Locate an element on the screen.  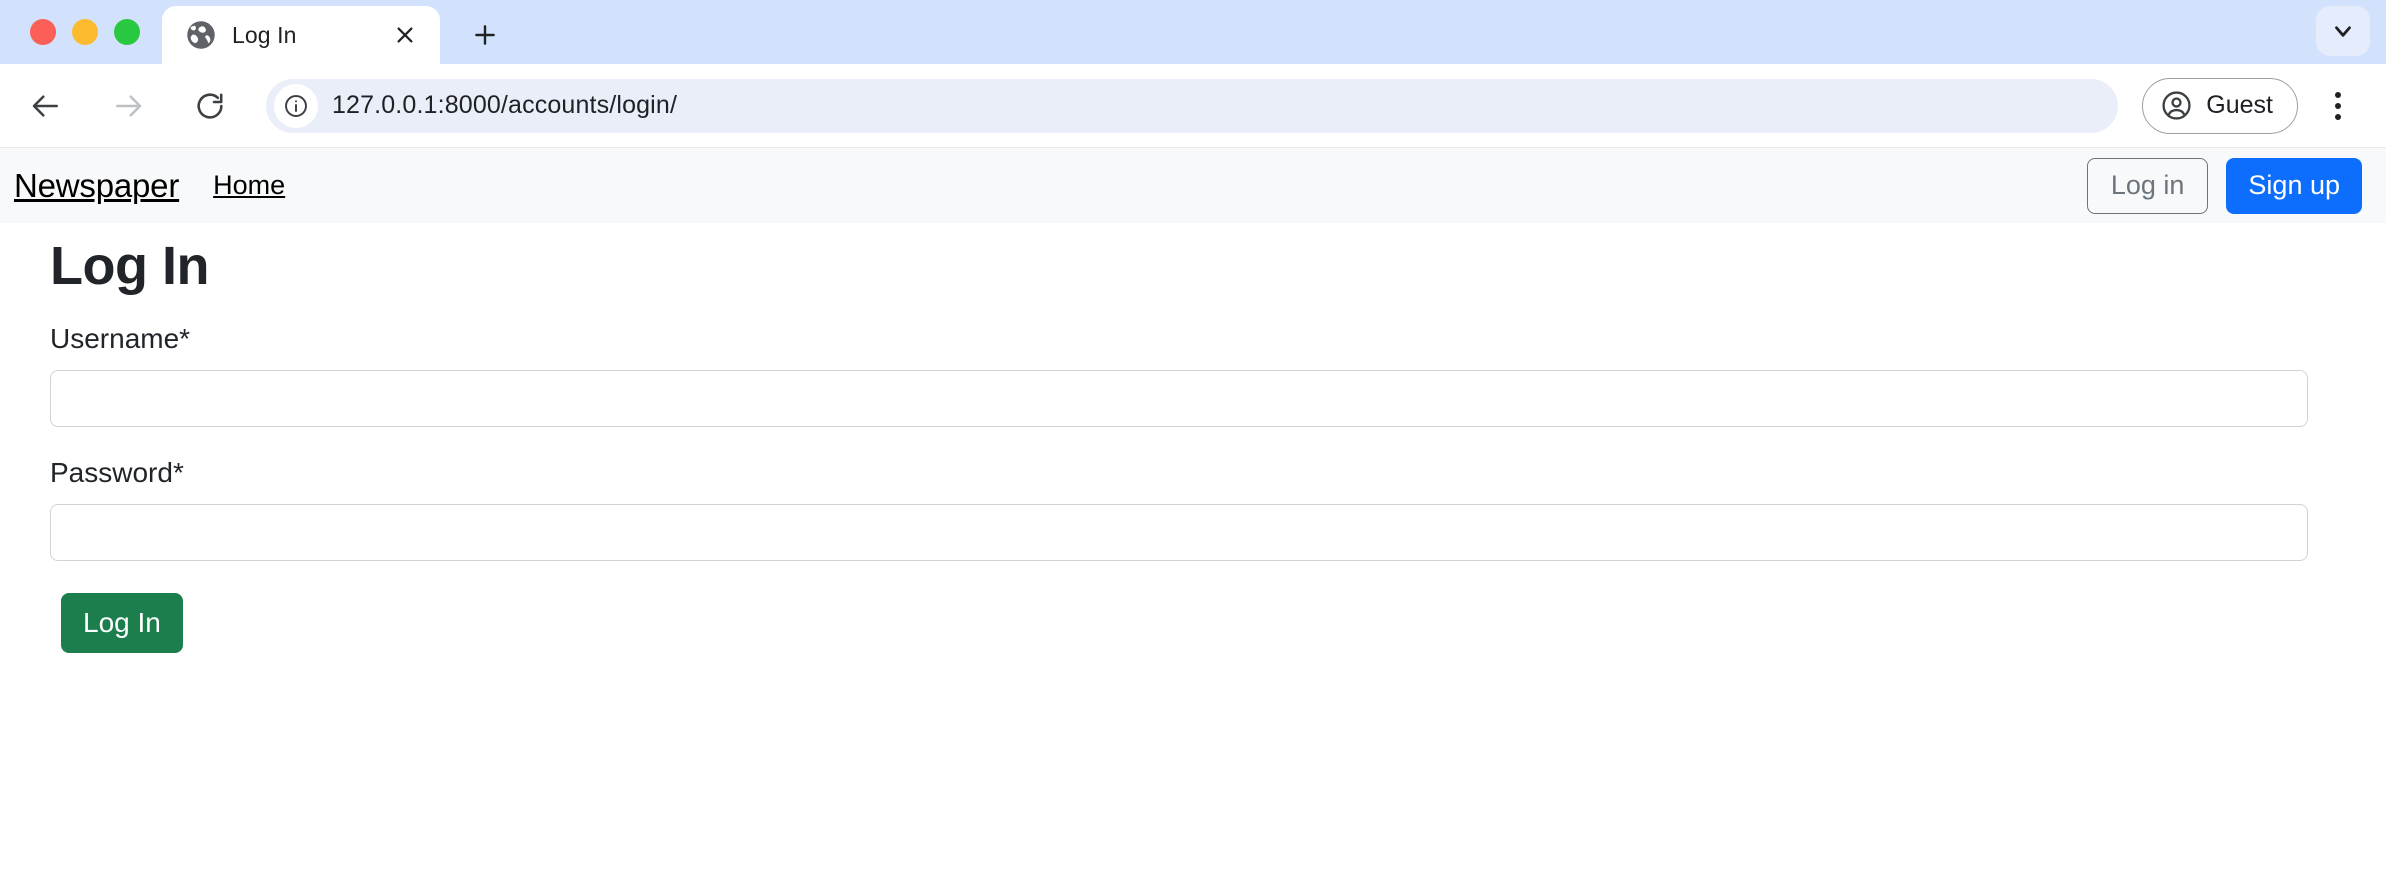
tab-strip: Log In is located at coordinates (1193, 32).